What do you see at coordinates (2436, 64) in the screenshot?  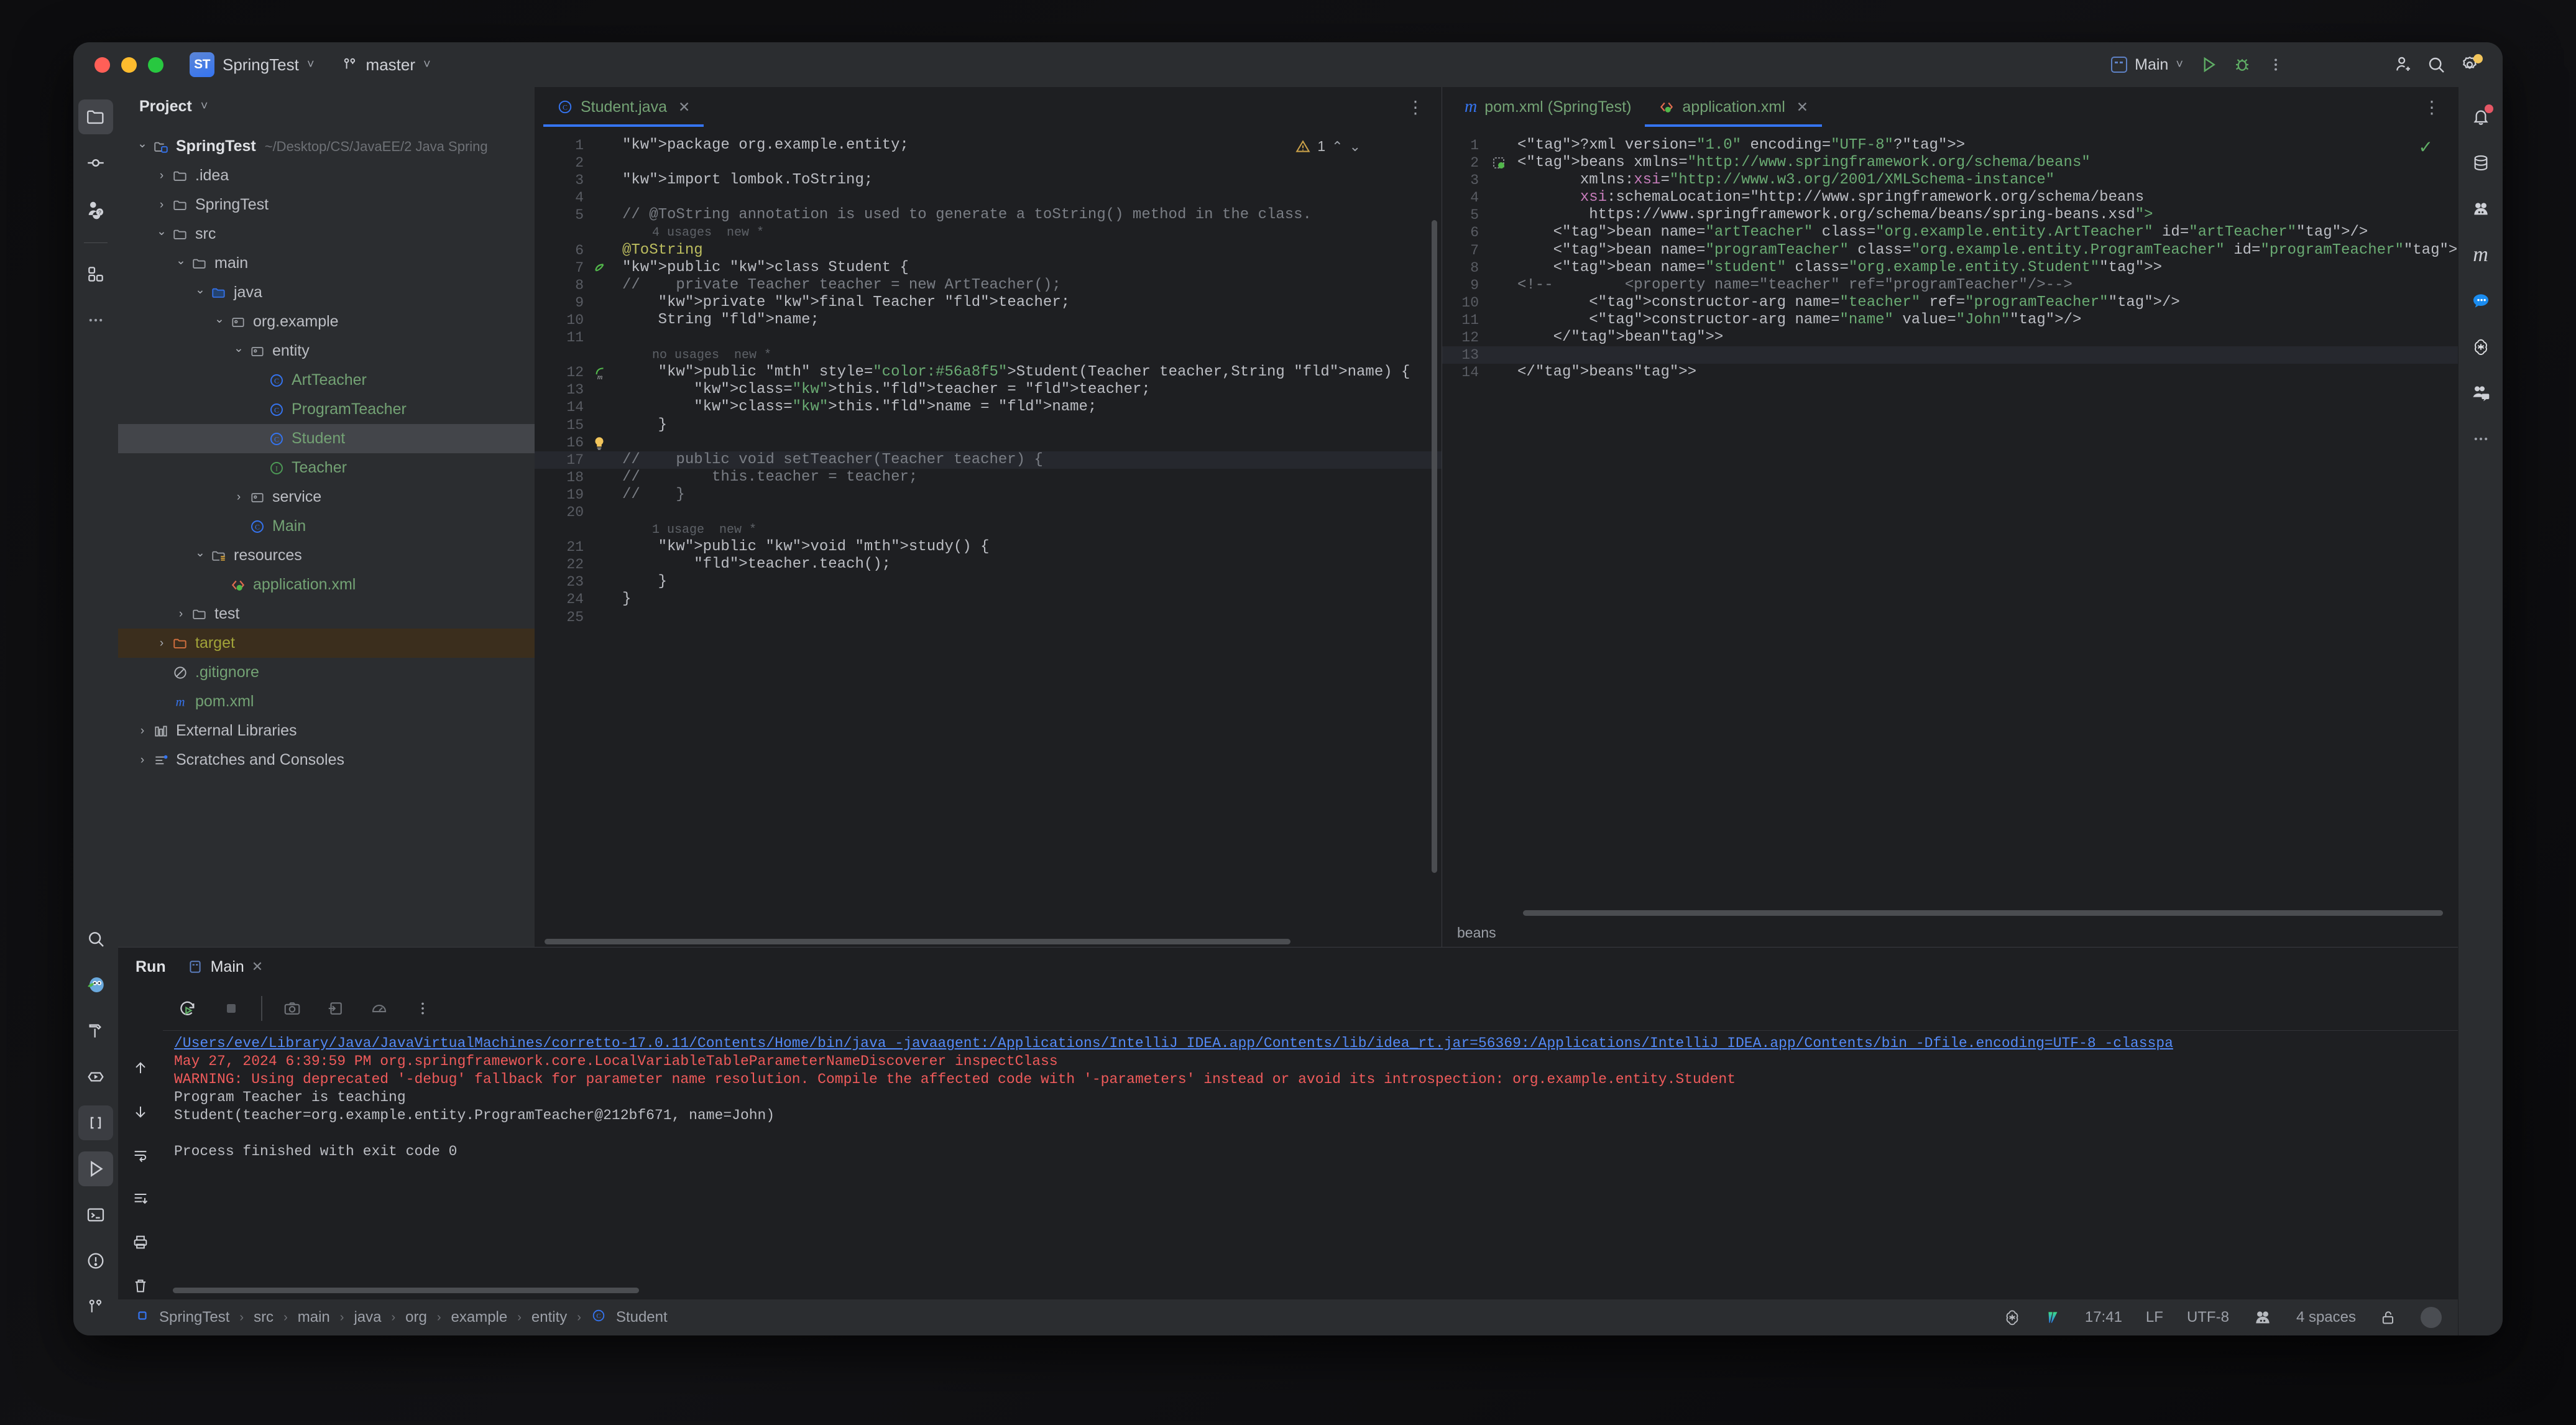 I see `search-everywhere-button` at bounding box center [2436, 64].